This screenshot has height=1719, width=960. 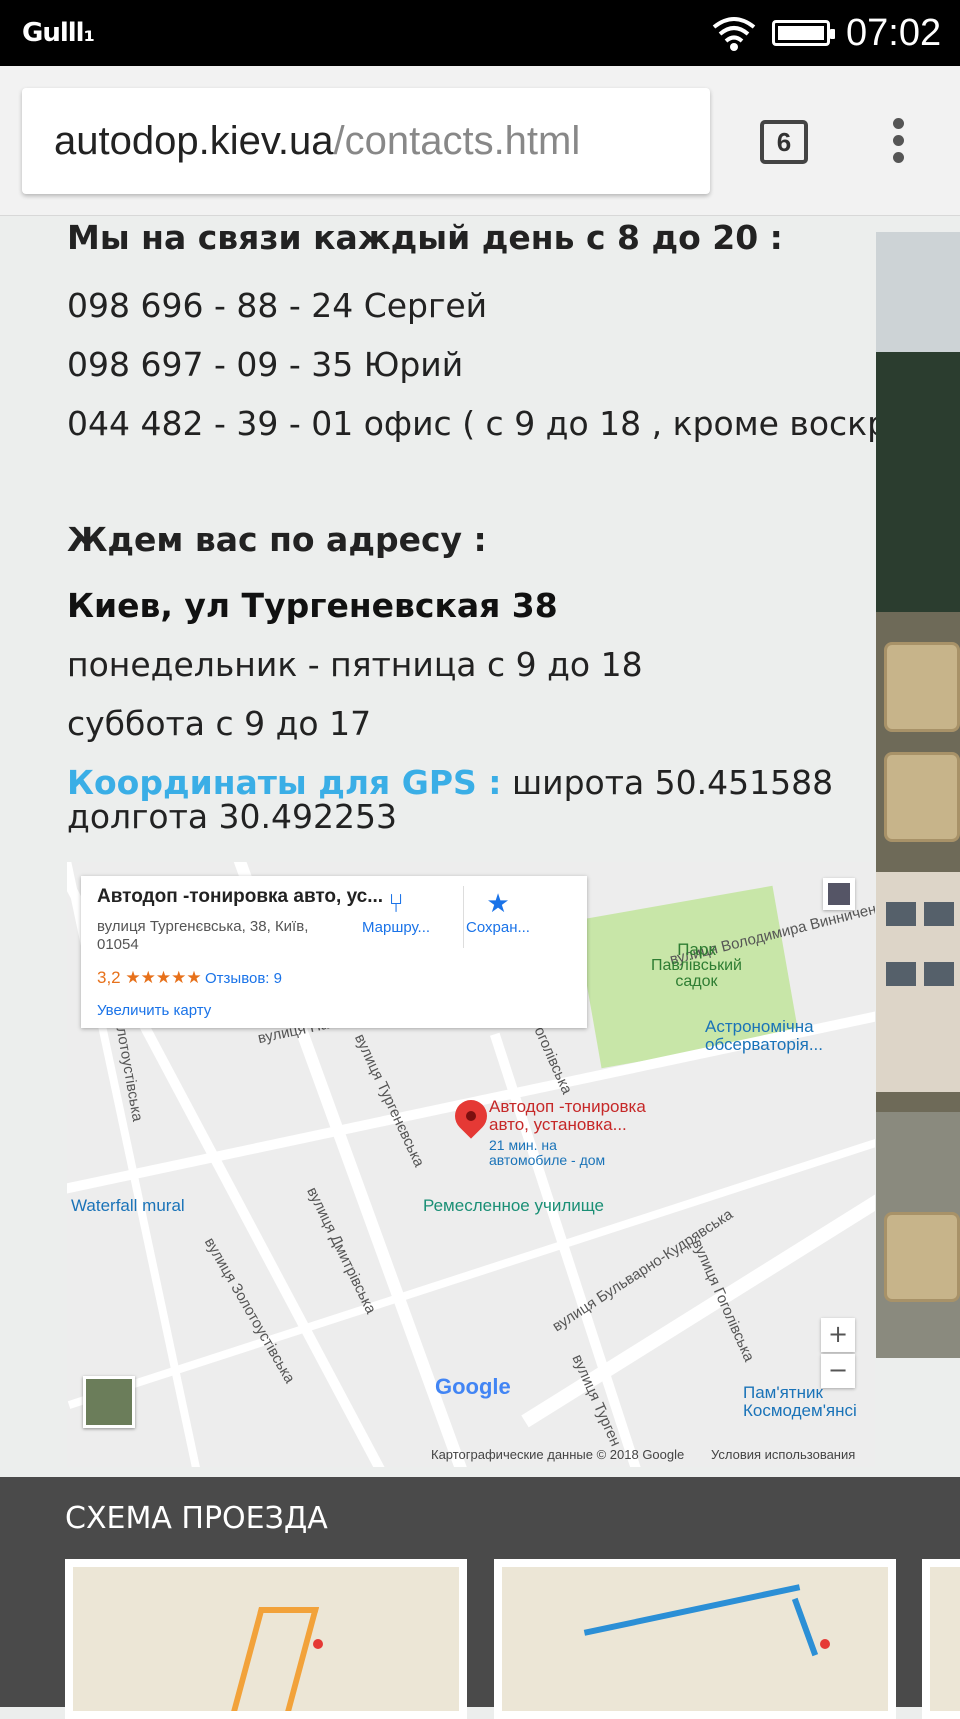 What do you see at coordinates (396, 903) in the screenshot?
I see `directions-icon: ⑂` at bounding box center [396, 903].